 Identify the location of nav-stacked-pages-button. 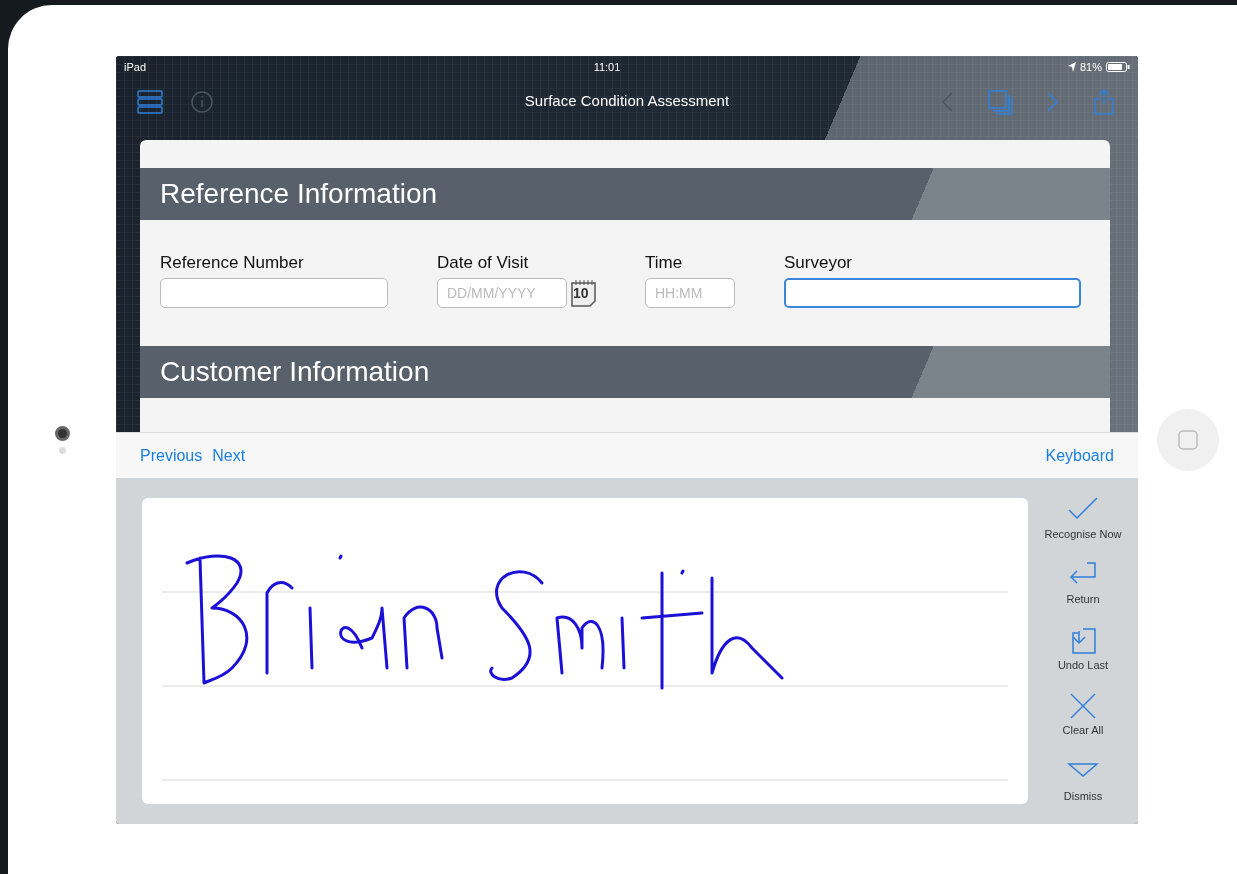
(1000, 101).